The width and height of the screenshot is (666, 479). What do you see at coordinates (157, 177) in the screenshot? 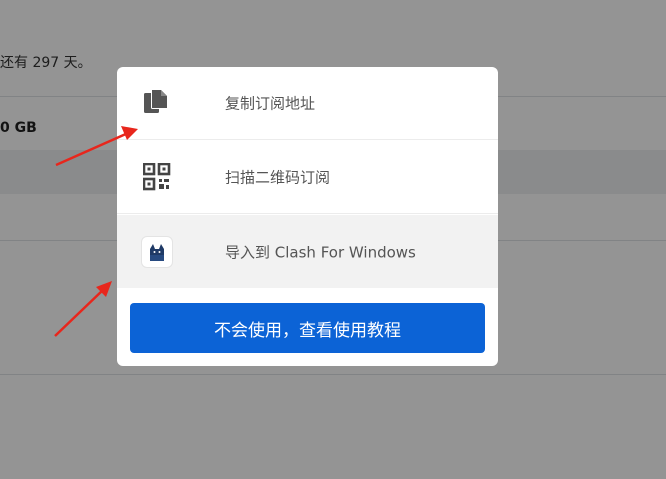
I see `qr-code-icon` at bounding box center [157, 177].